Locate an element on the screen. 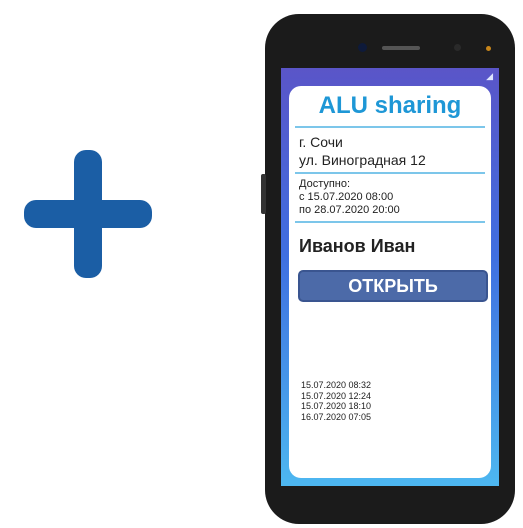  proximity-sensor is located at coordinates (457, 47).